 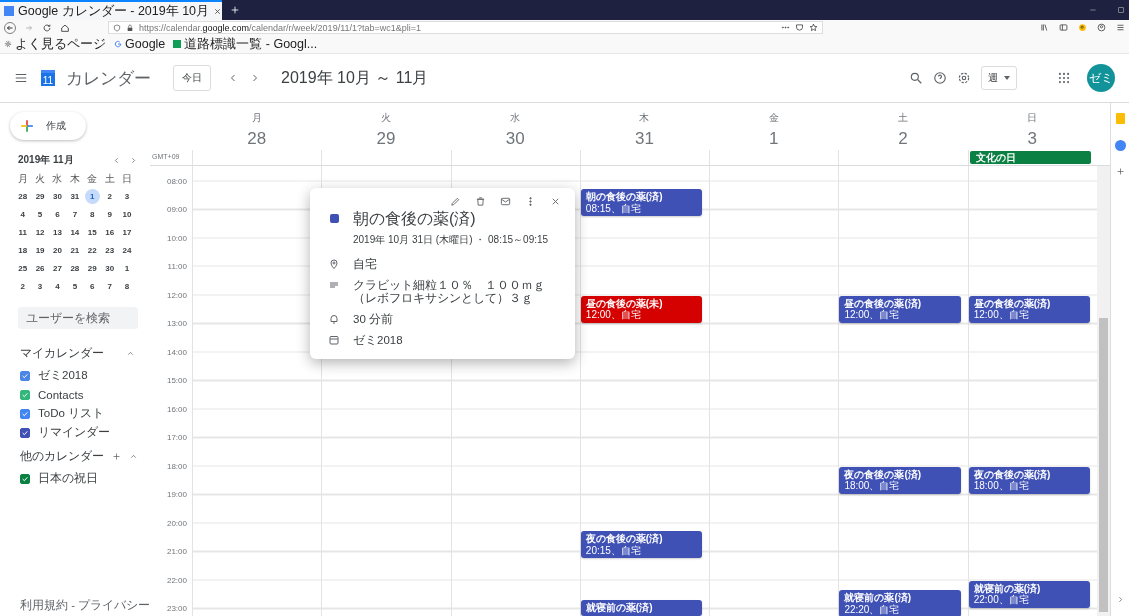 I want to click on mini-calendar-day: 18, so click(x=23, y=250).